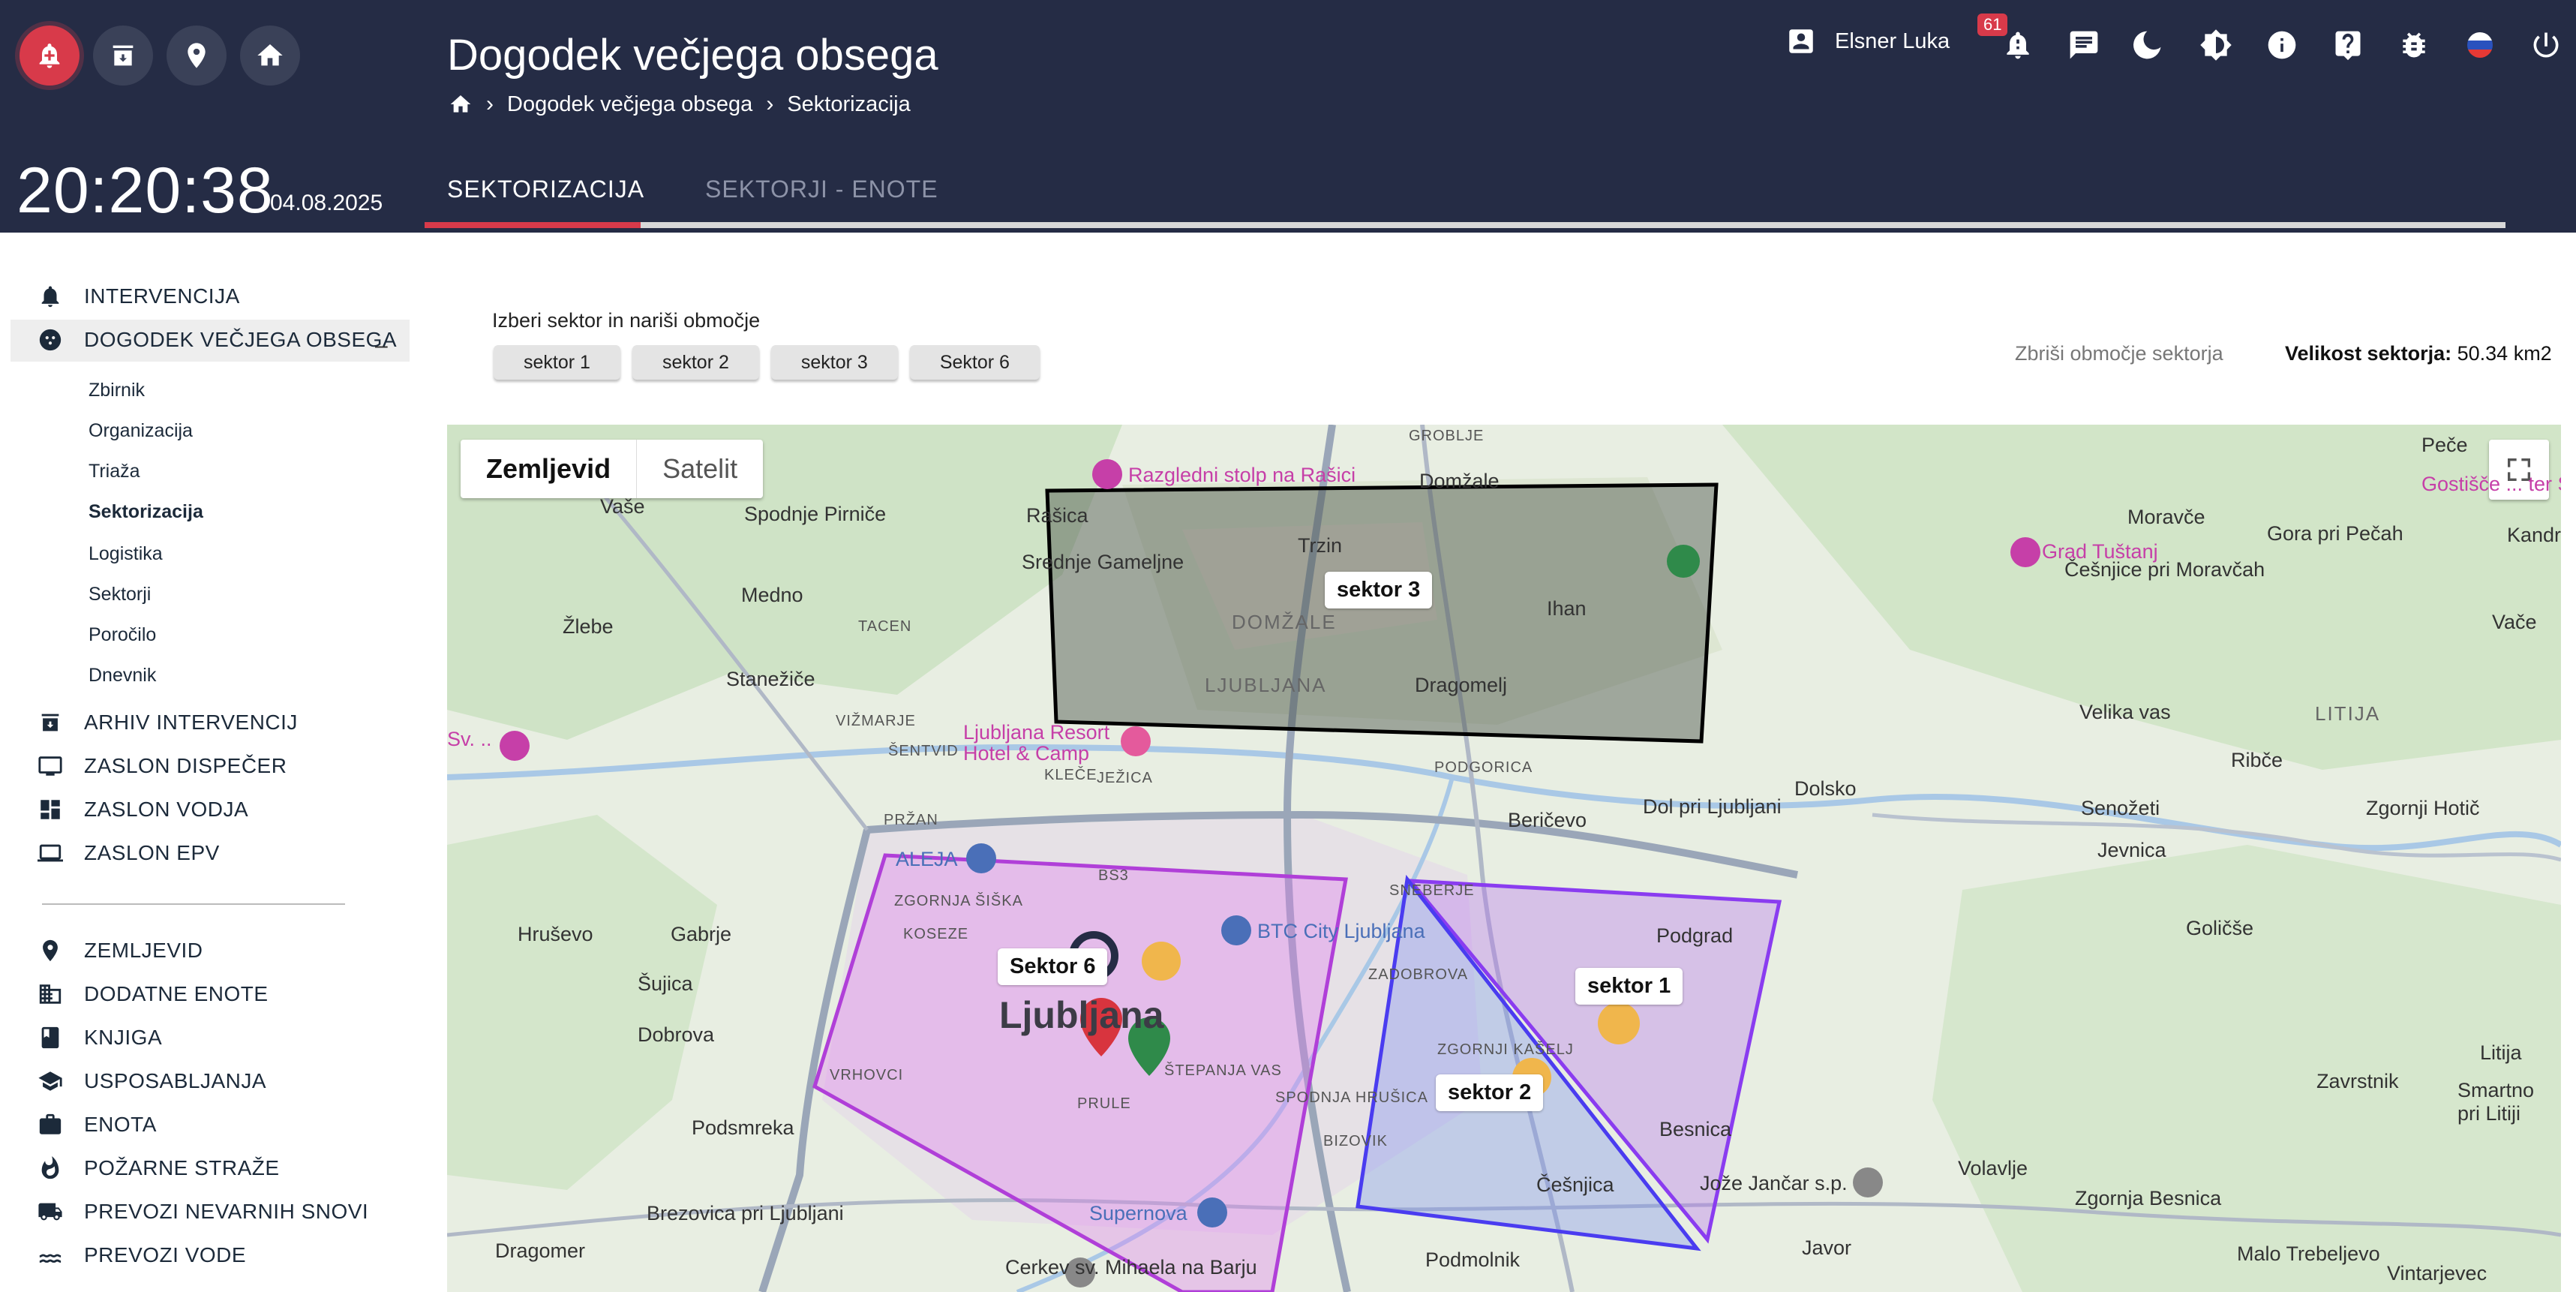 The width and height of the screenshot is (2576, 1292). What do you see at coordinates (100, 1038) in the screenshot?
I see `sidebar-item-knjiga: KNJIGA` at bounding box center [100, 1038].